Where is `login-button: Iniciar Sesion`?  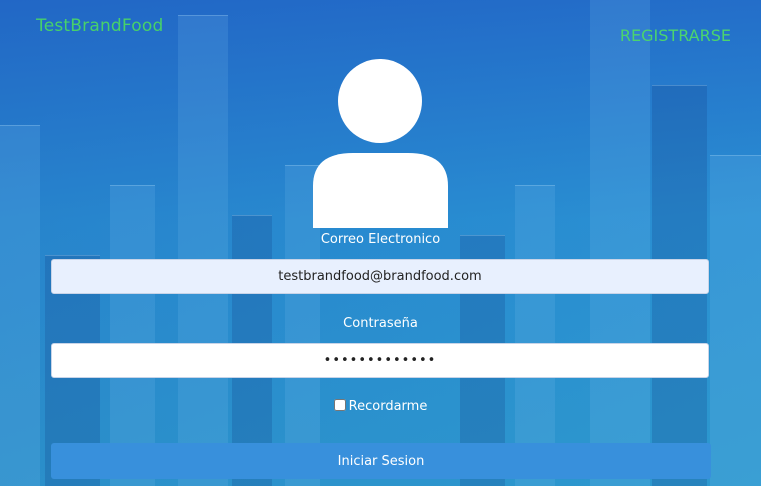 login-button: Iniciar Sesion is located at coordinates (381, 461).